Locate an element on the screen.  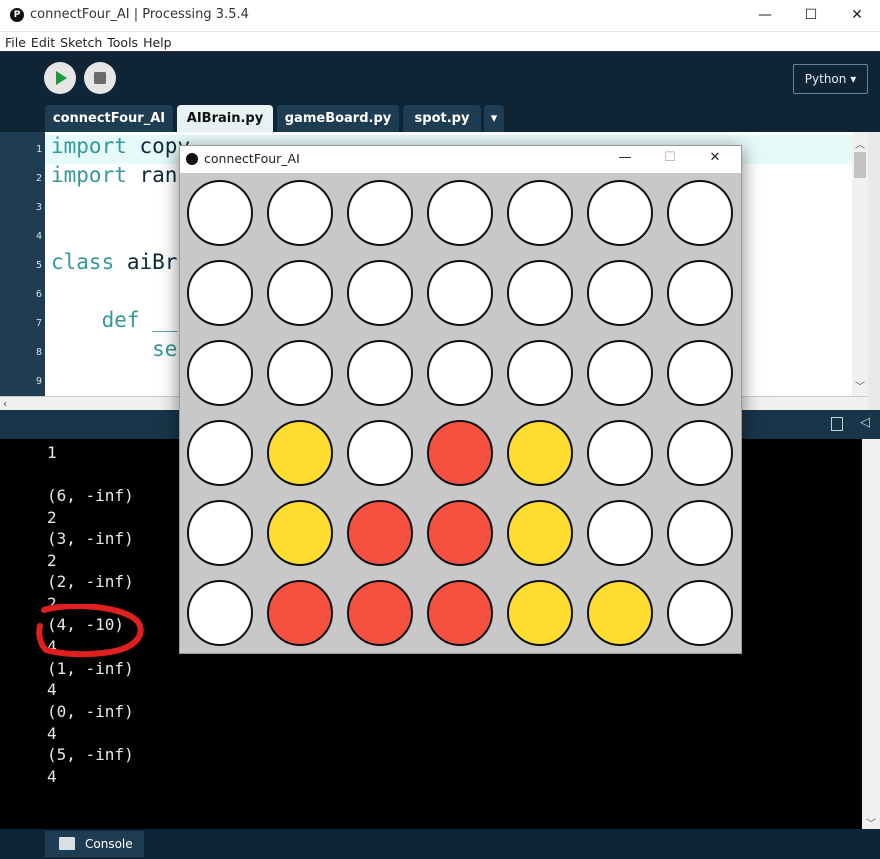
editor-right-margin is located at coordinates (874, 271).